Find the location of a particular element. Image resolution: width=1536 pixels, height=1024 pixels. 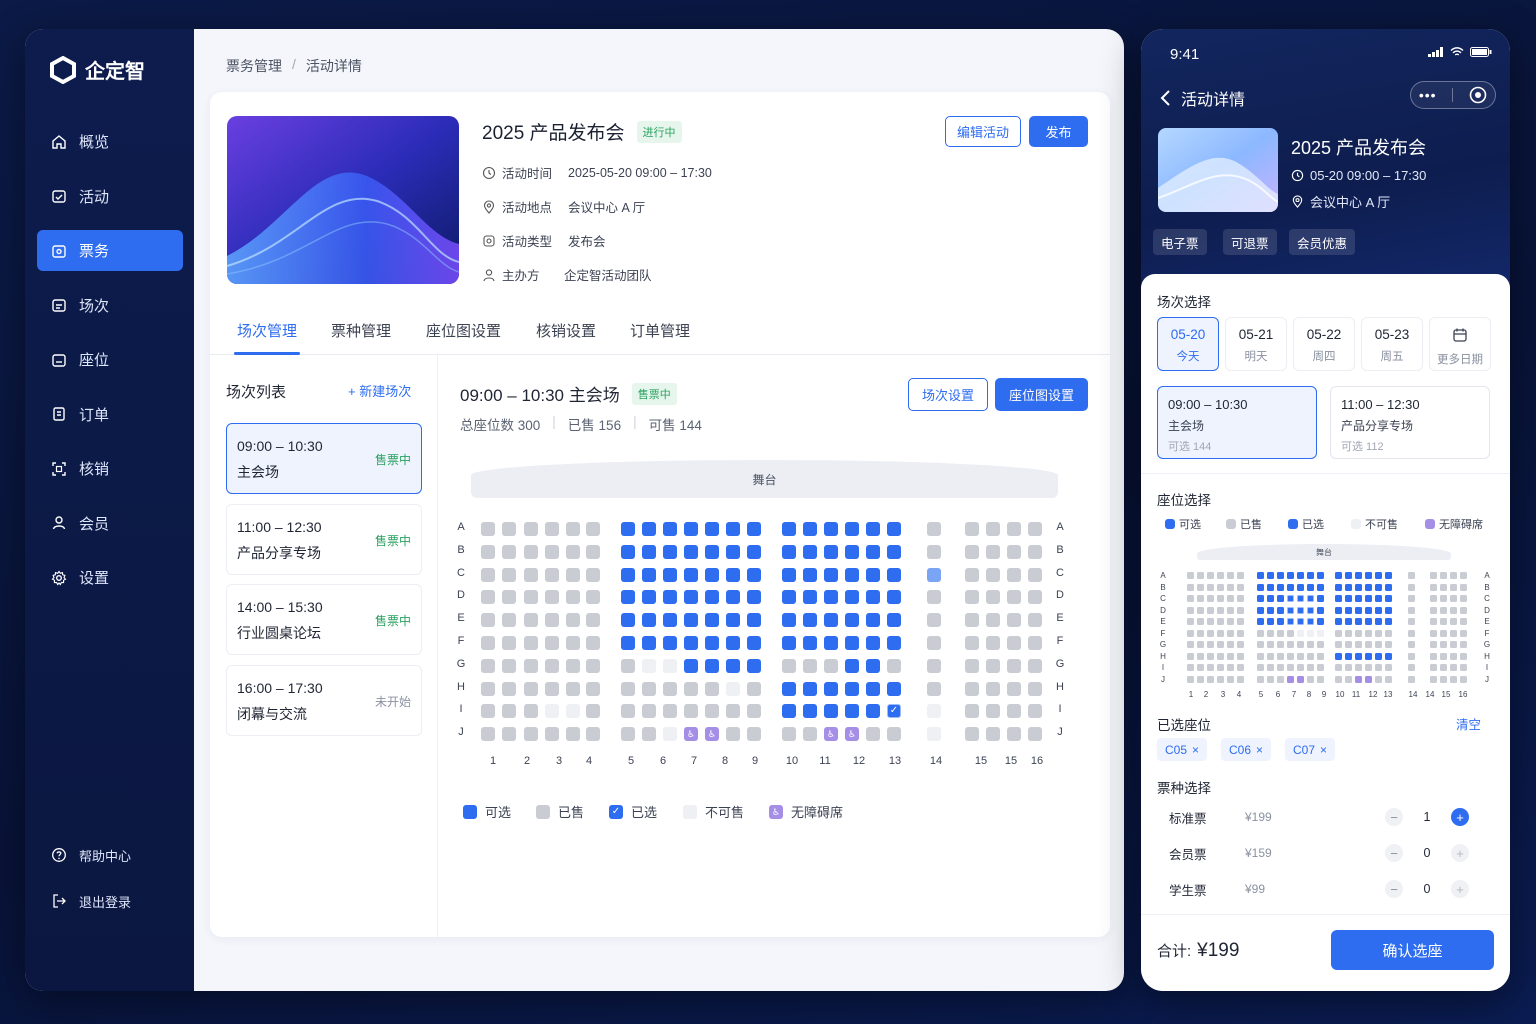

selected-seat-chip: C06 × is located at coordinates (1246, 749).